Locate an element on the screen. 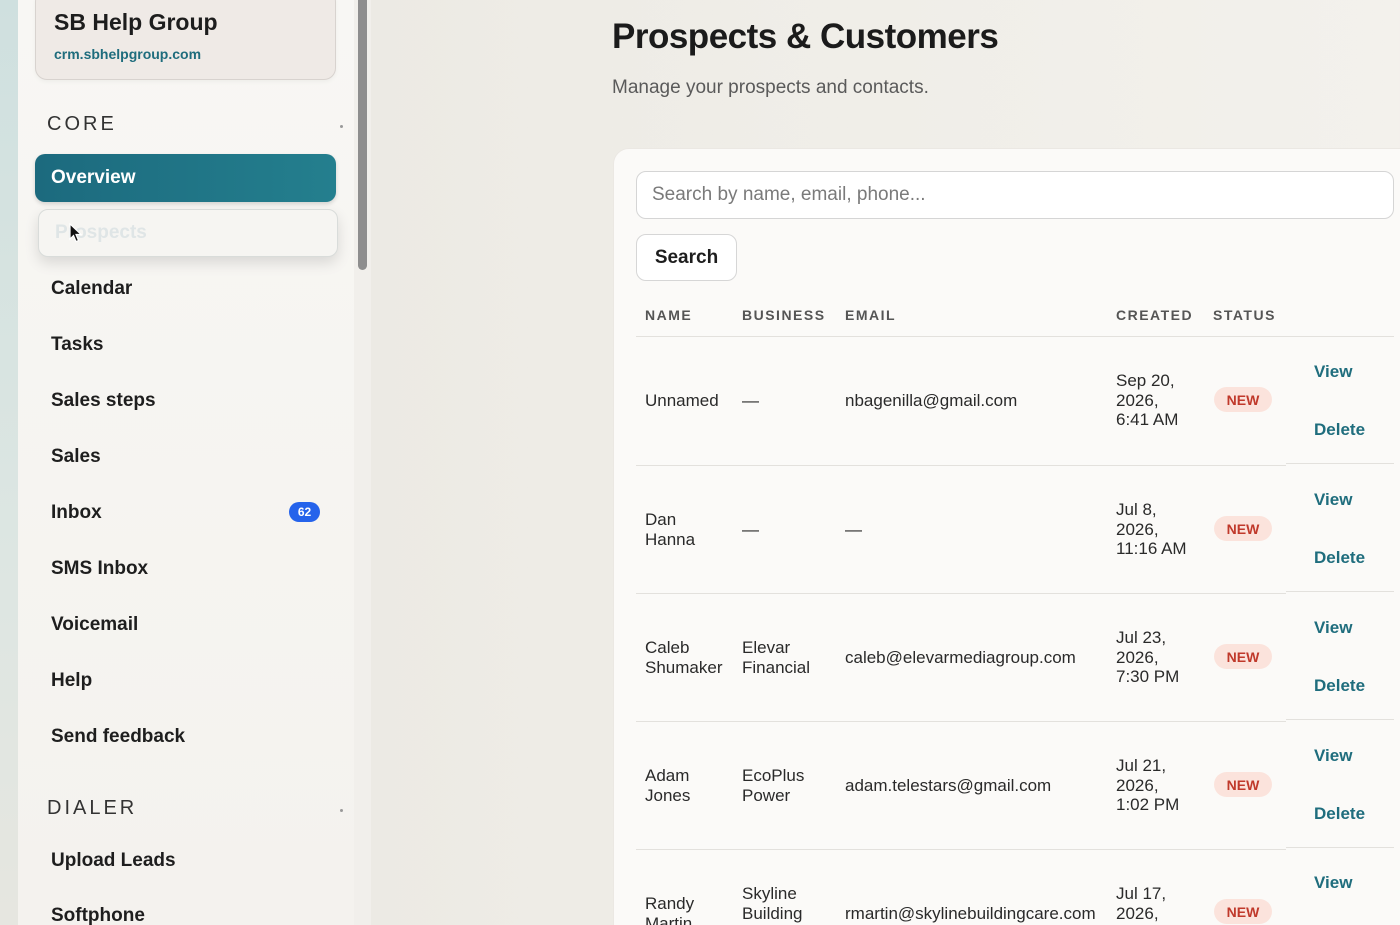  sidebar-item-label: Softphone is located at coordinates (98, 915).